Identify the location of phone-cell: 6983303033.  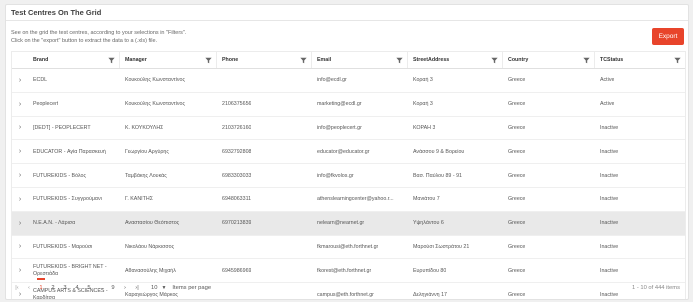
(237, 175).